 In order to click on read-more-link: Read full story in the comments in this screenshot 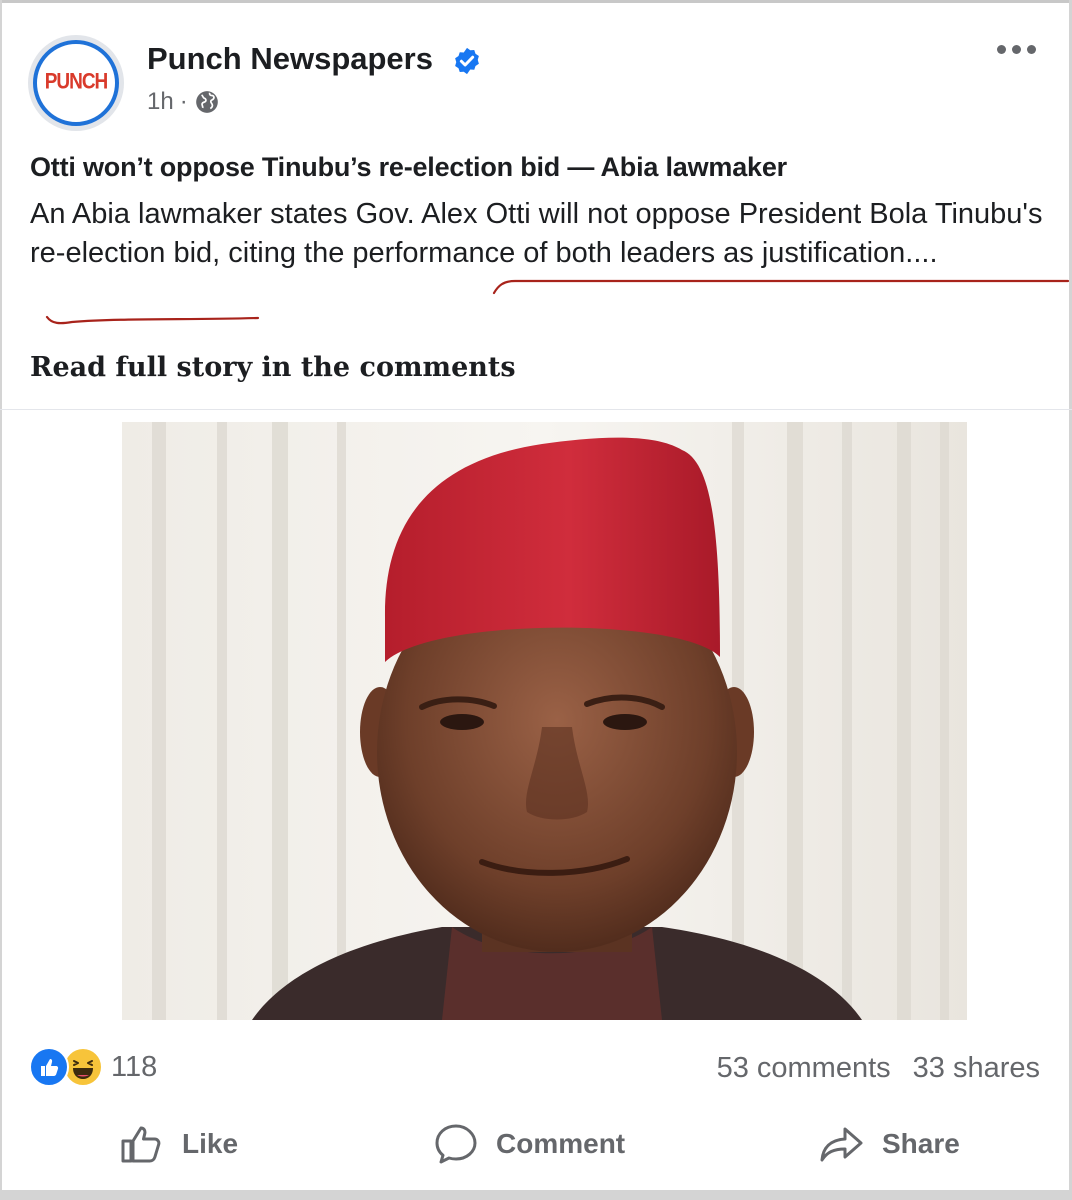, I will do `click(273, 367)`.